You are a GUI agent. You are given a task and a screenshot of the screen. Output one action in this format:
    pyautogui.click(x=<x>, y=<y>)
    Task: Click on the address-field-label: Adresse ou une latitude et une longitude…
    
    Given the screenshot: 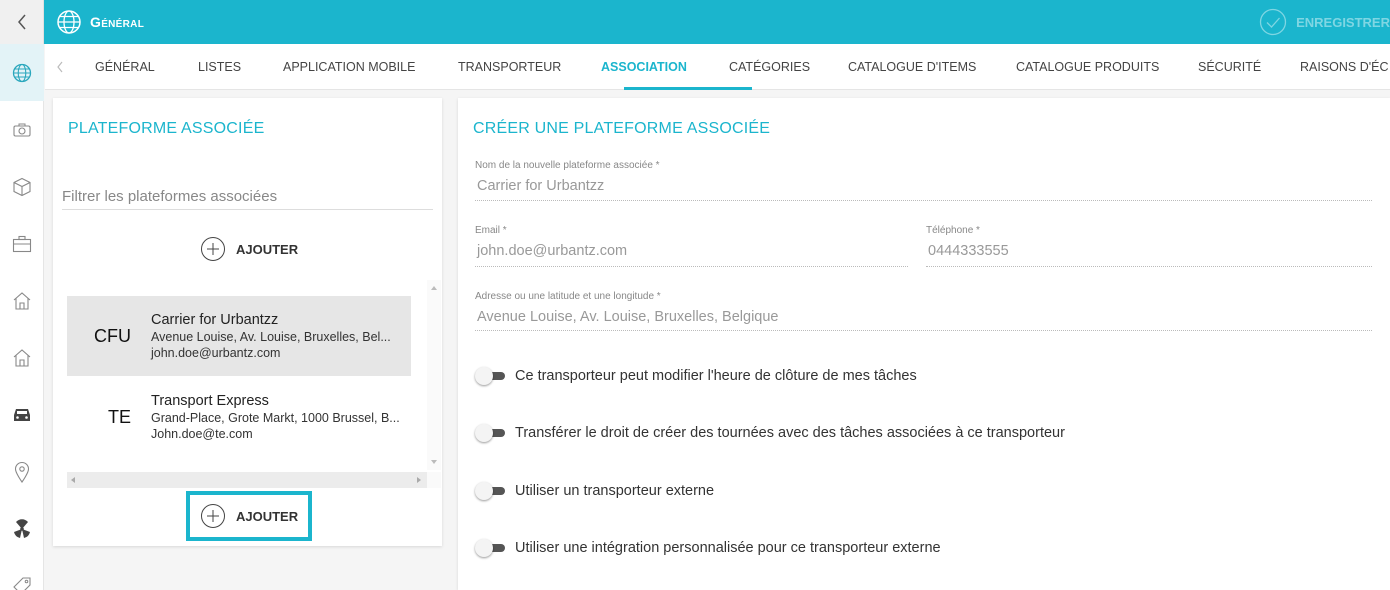 What is the action you would take?
    pyautogui.click(x=568, y=296)
    